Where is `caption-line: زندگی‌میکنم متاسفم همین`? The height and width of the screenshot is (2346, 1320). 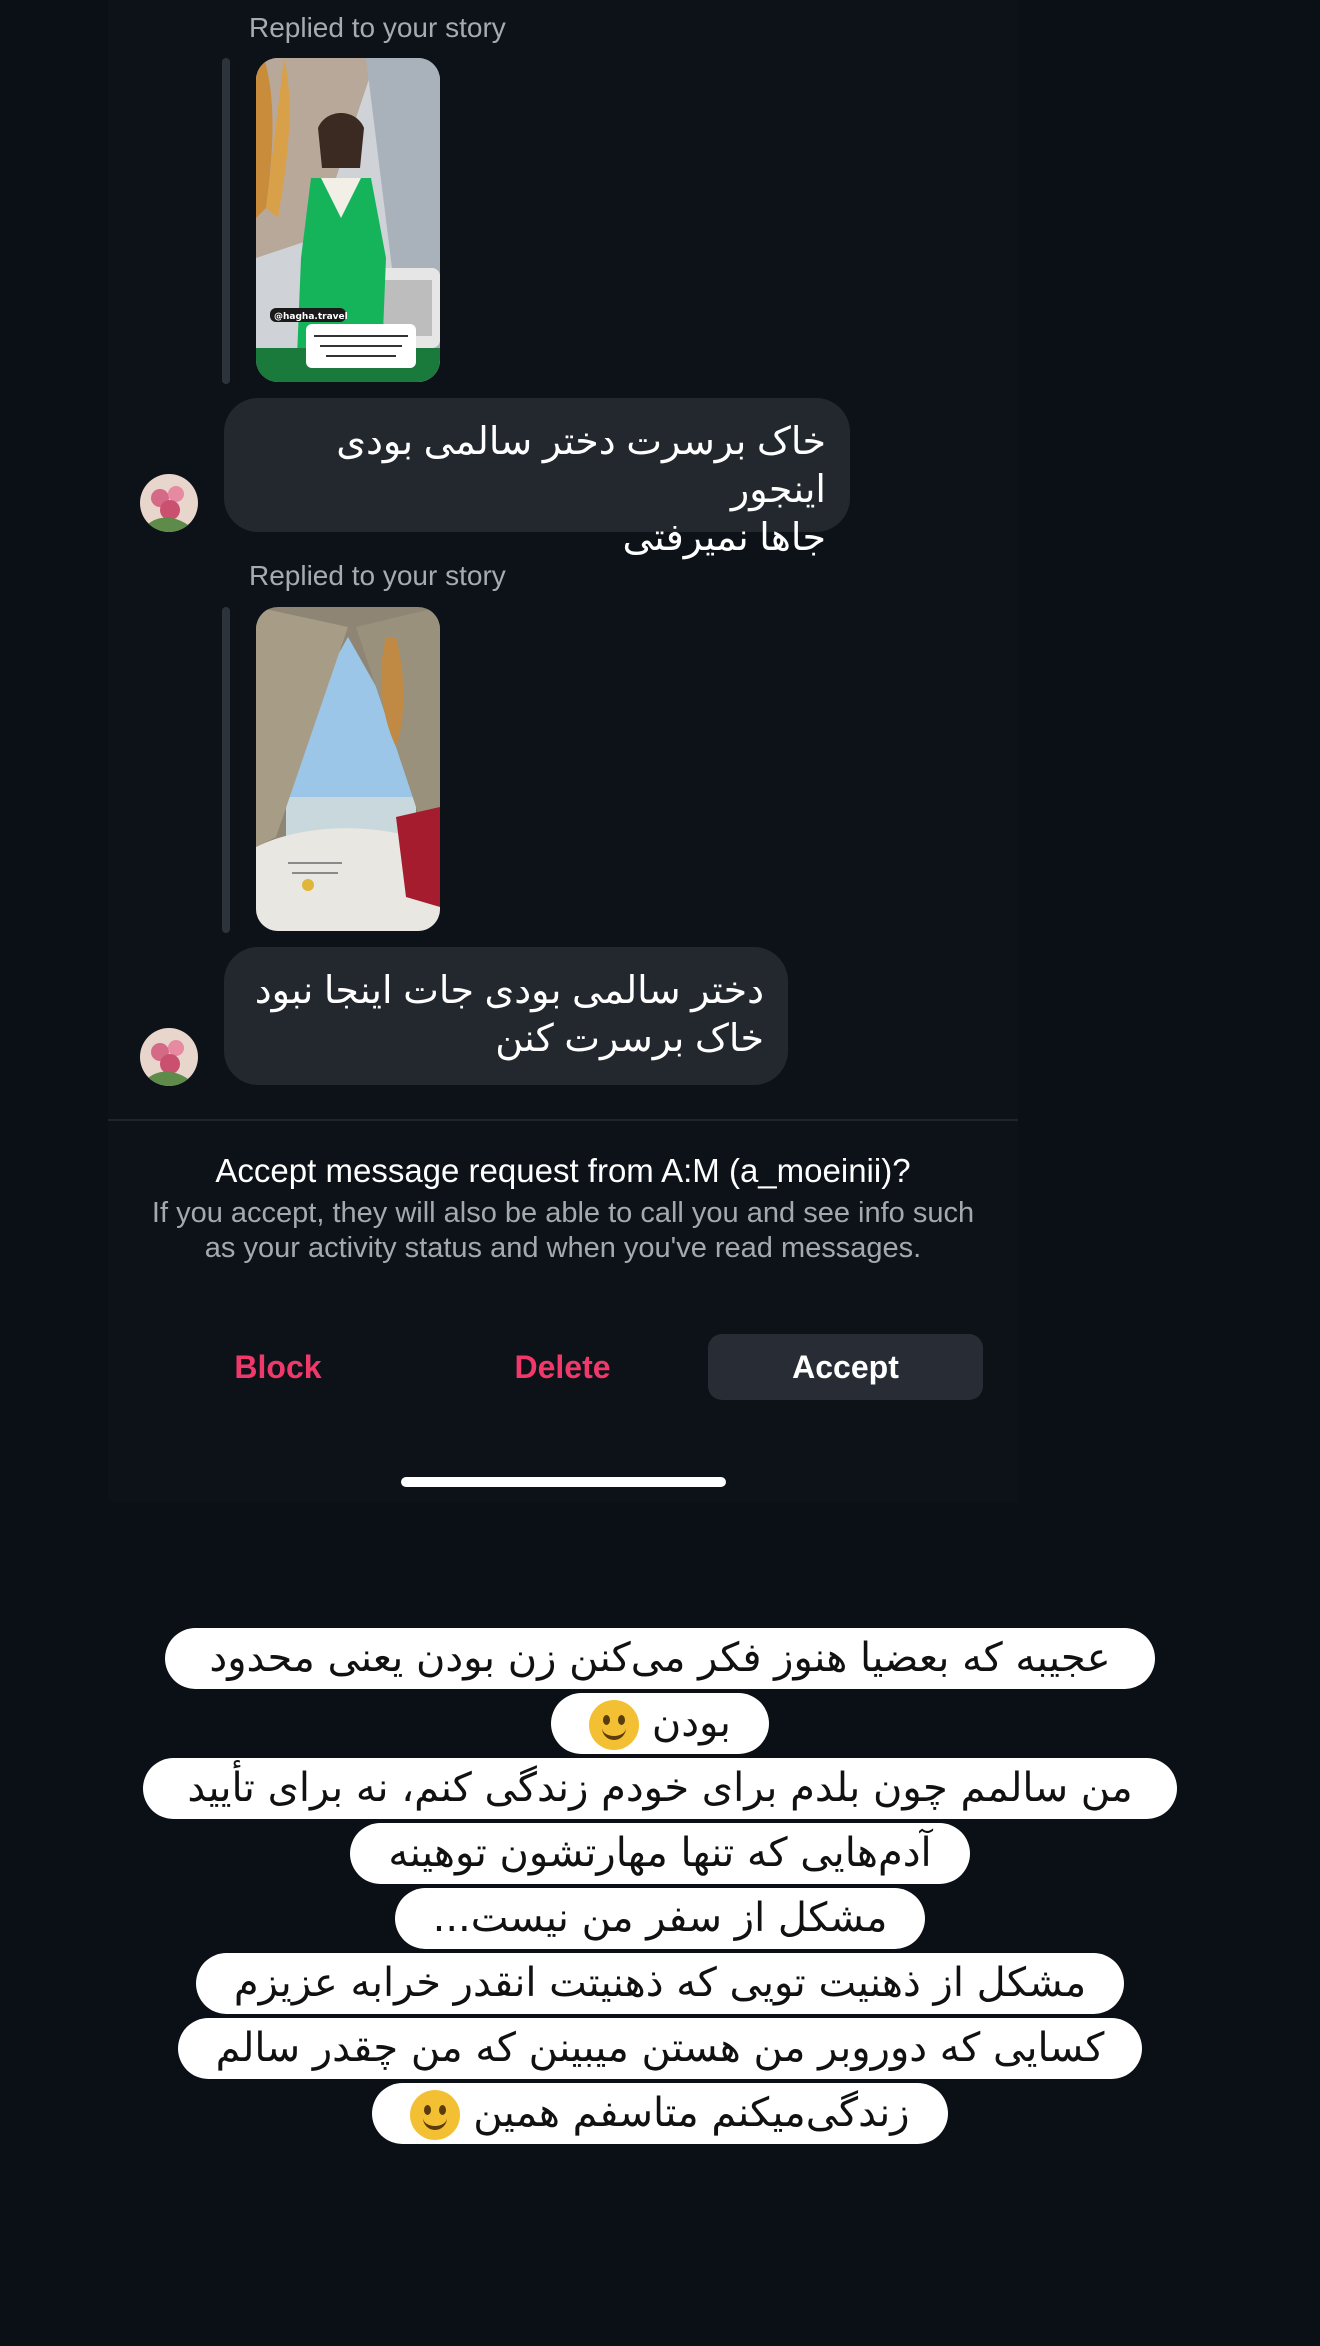 caption-line: زندگی‌میکنم متاسفم همین is located at coordinates (660, 2113).